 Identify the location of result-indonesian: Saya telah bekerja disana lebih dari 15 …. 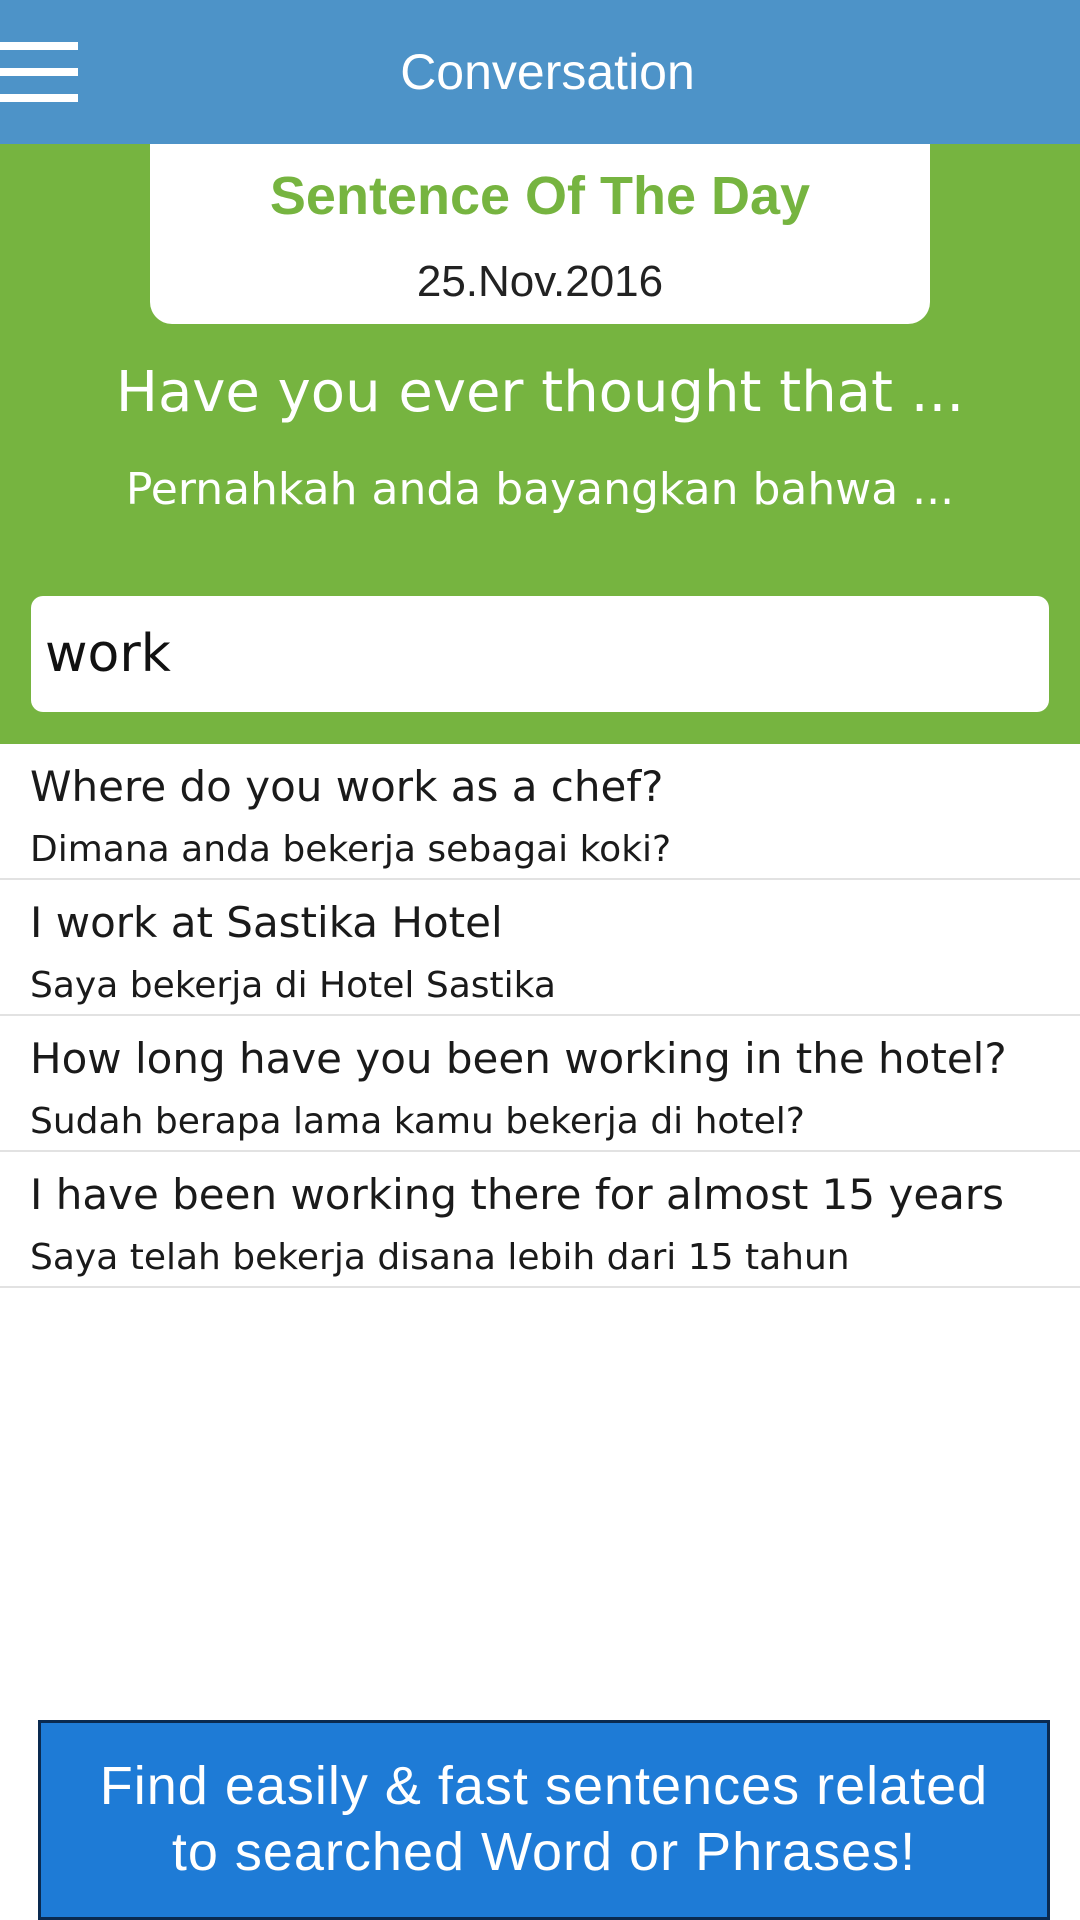
(440, 1257).